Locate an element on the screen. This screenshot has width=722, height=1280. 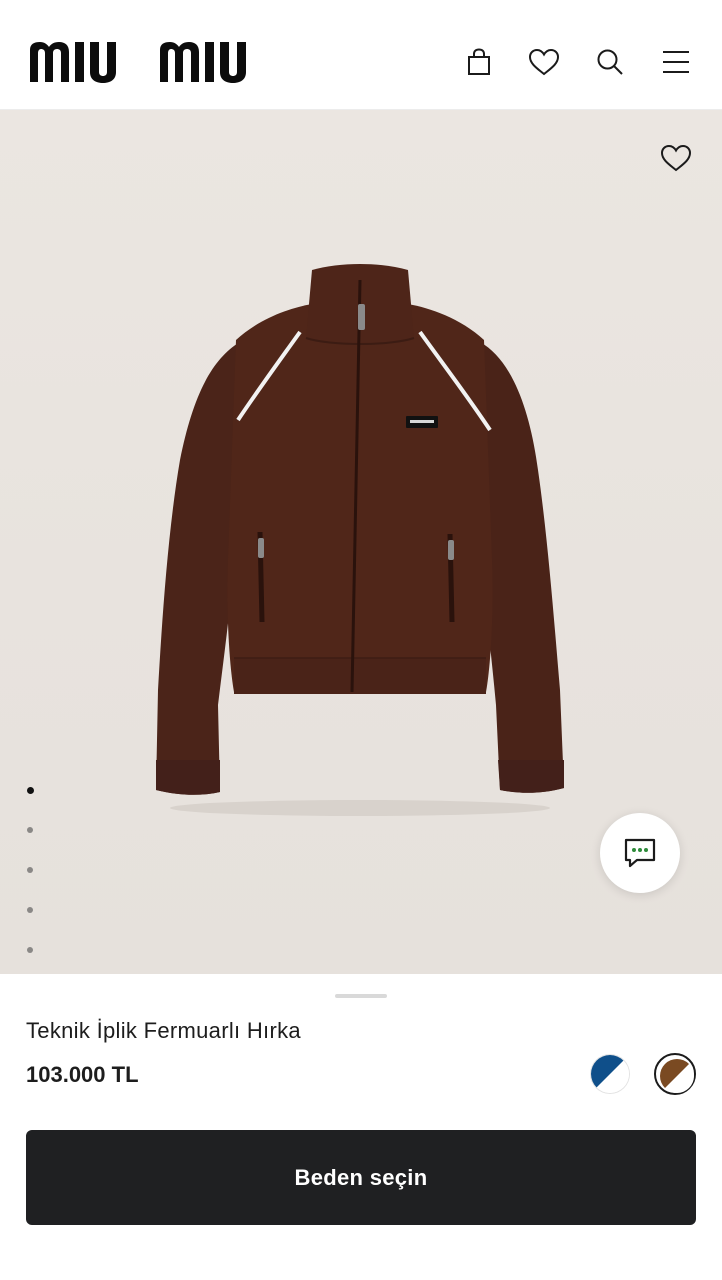
color-swatch-blue is located at coordinates (610, 1074).